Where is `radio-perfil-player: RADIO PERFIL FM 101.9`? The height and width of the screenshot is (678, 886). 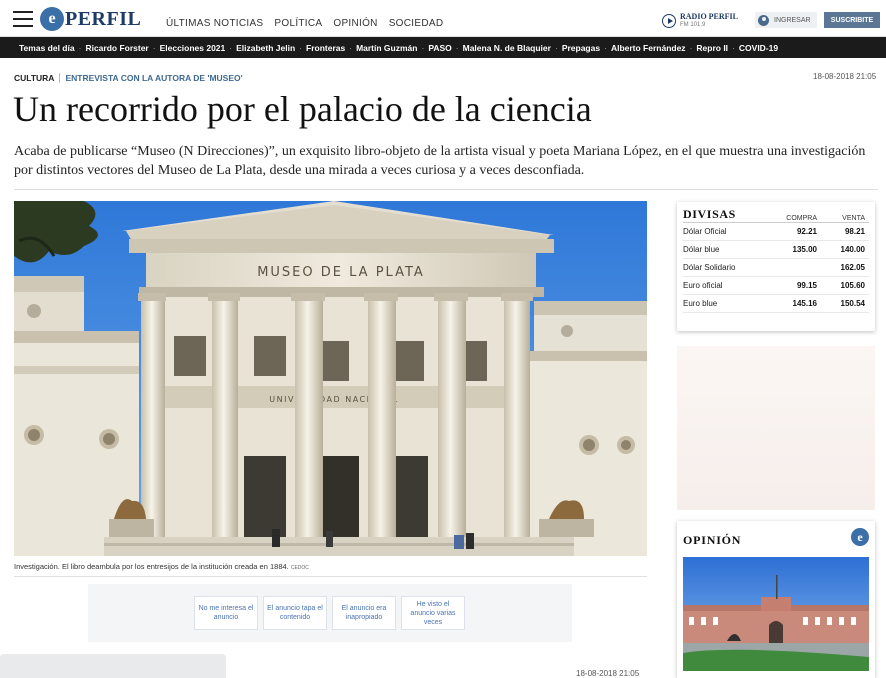
radio-perfil-player: RADIO PERFIL FM 101.9 is located at coordinates (700, 20).